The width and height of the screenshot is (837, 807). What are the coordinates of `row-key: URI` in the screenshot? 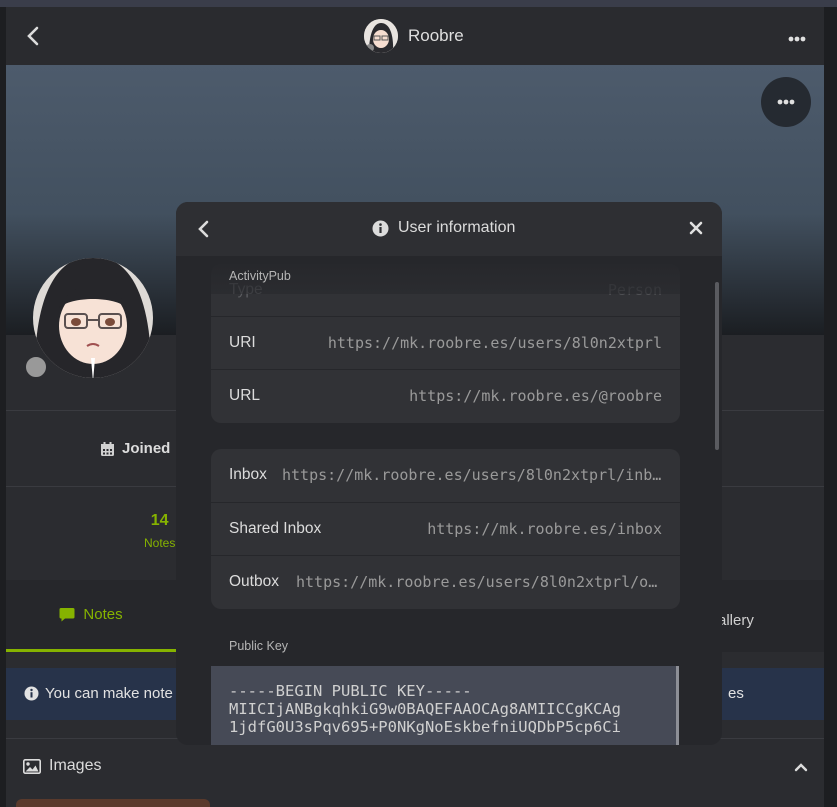 It's located at (242, 342).